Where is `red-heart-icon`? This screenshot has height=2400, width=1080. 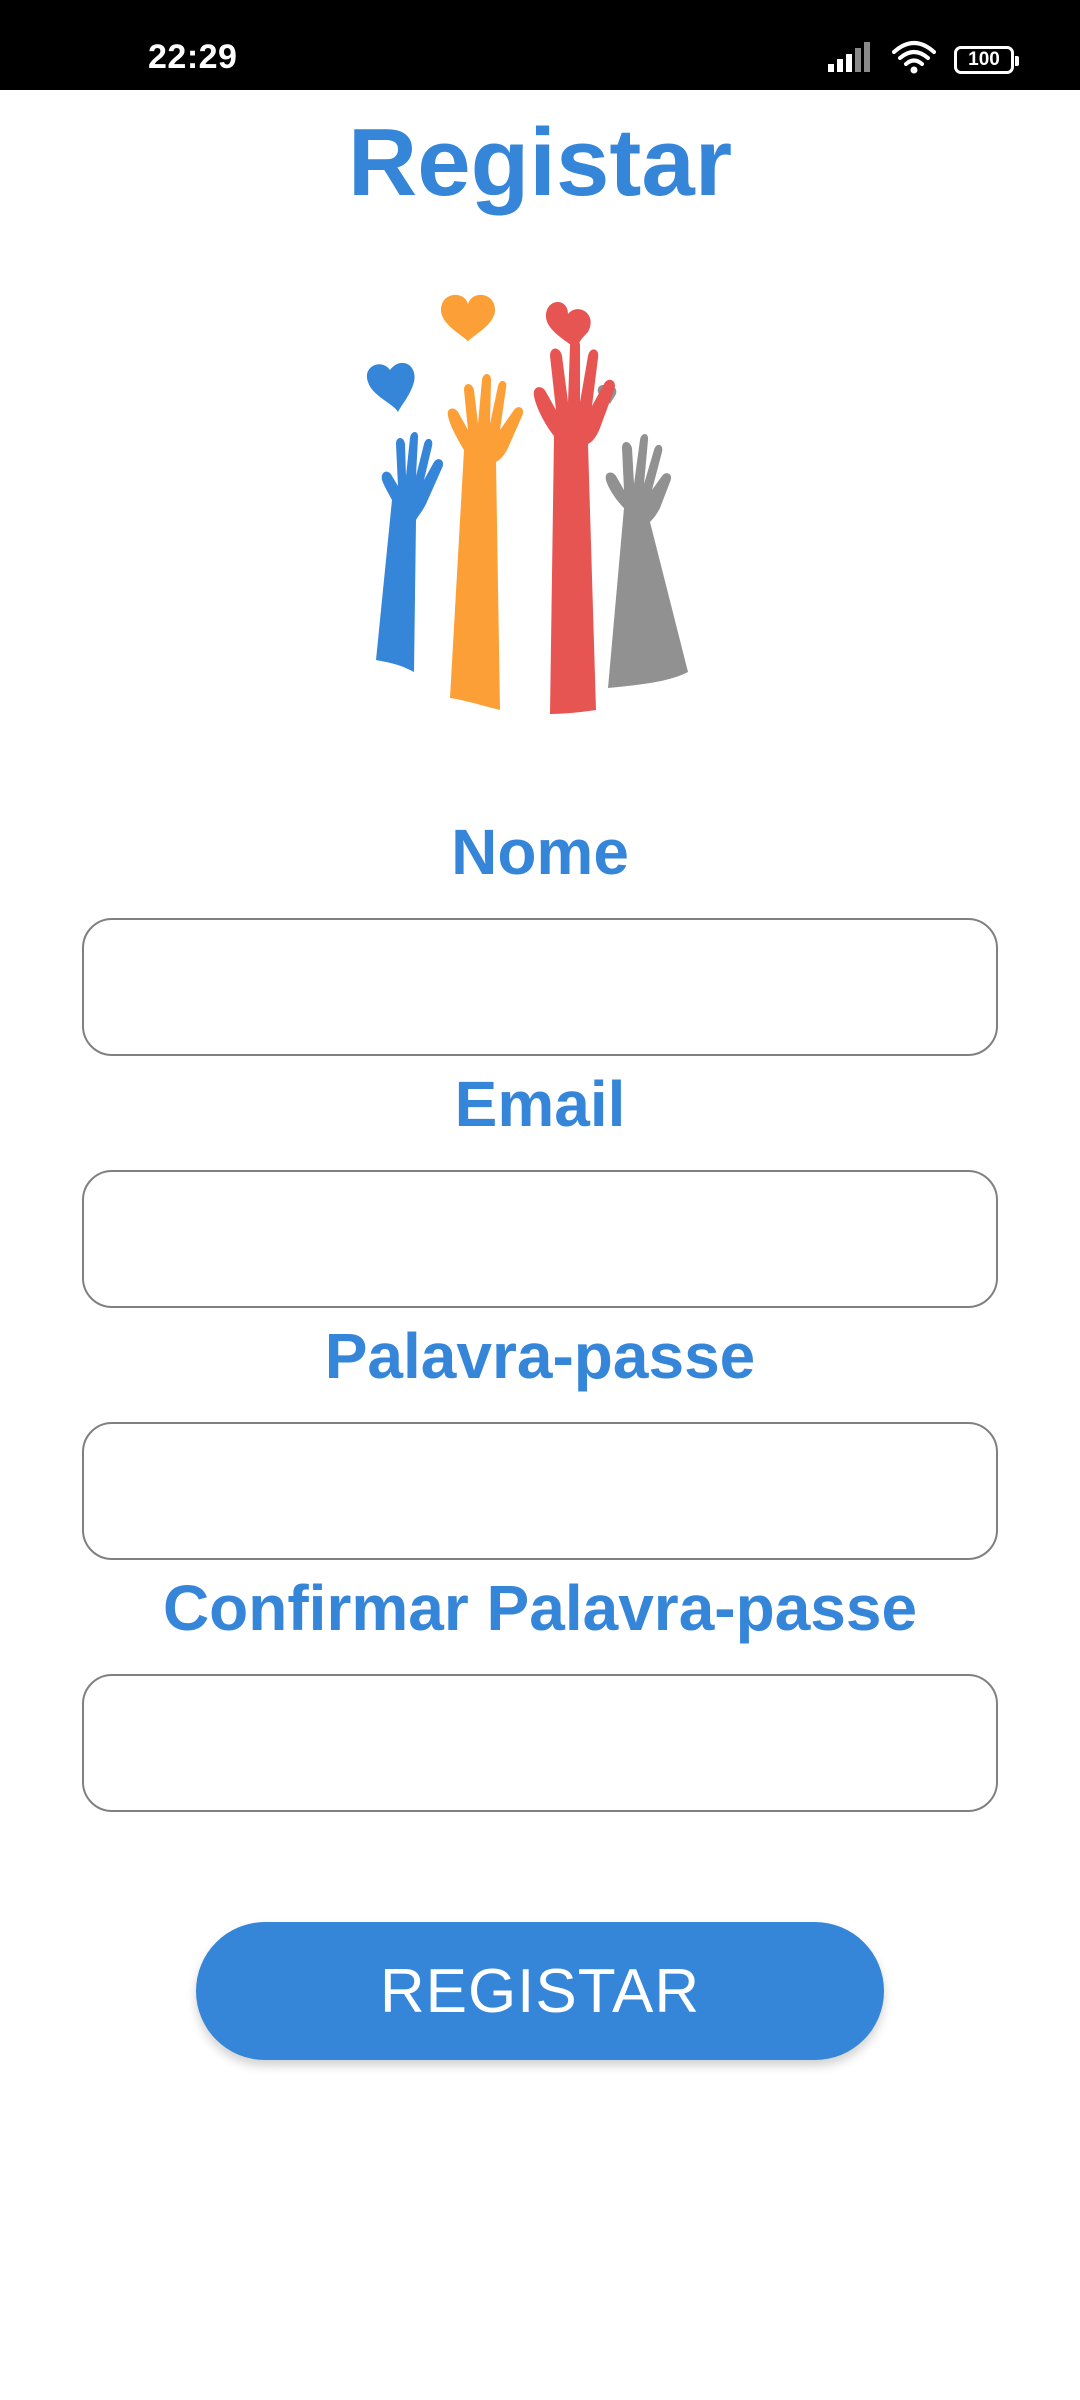 red-heart-icon is located at coordinates (568, 326).